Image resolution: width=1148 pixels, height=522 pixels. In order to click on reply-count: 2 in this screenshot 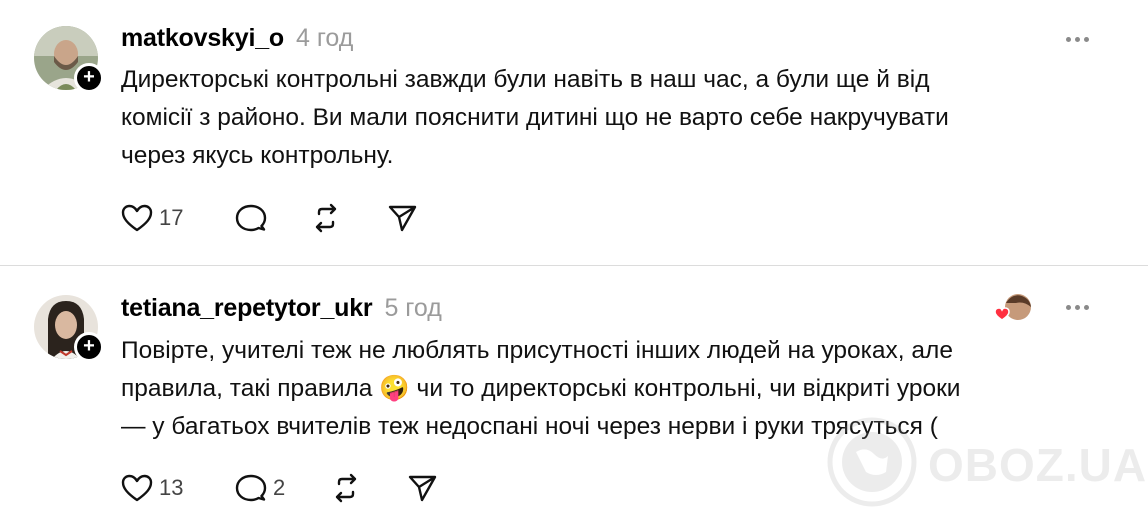, I will do `click(279, 487)`.